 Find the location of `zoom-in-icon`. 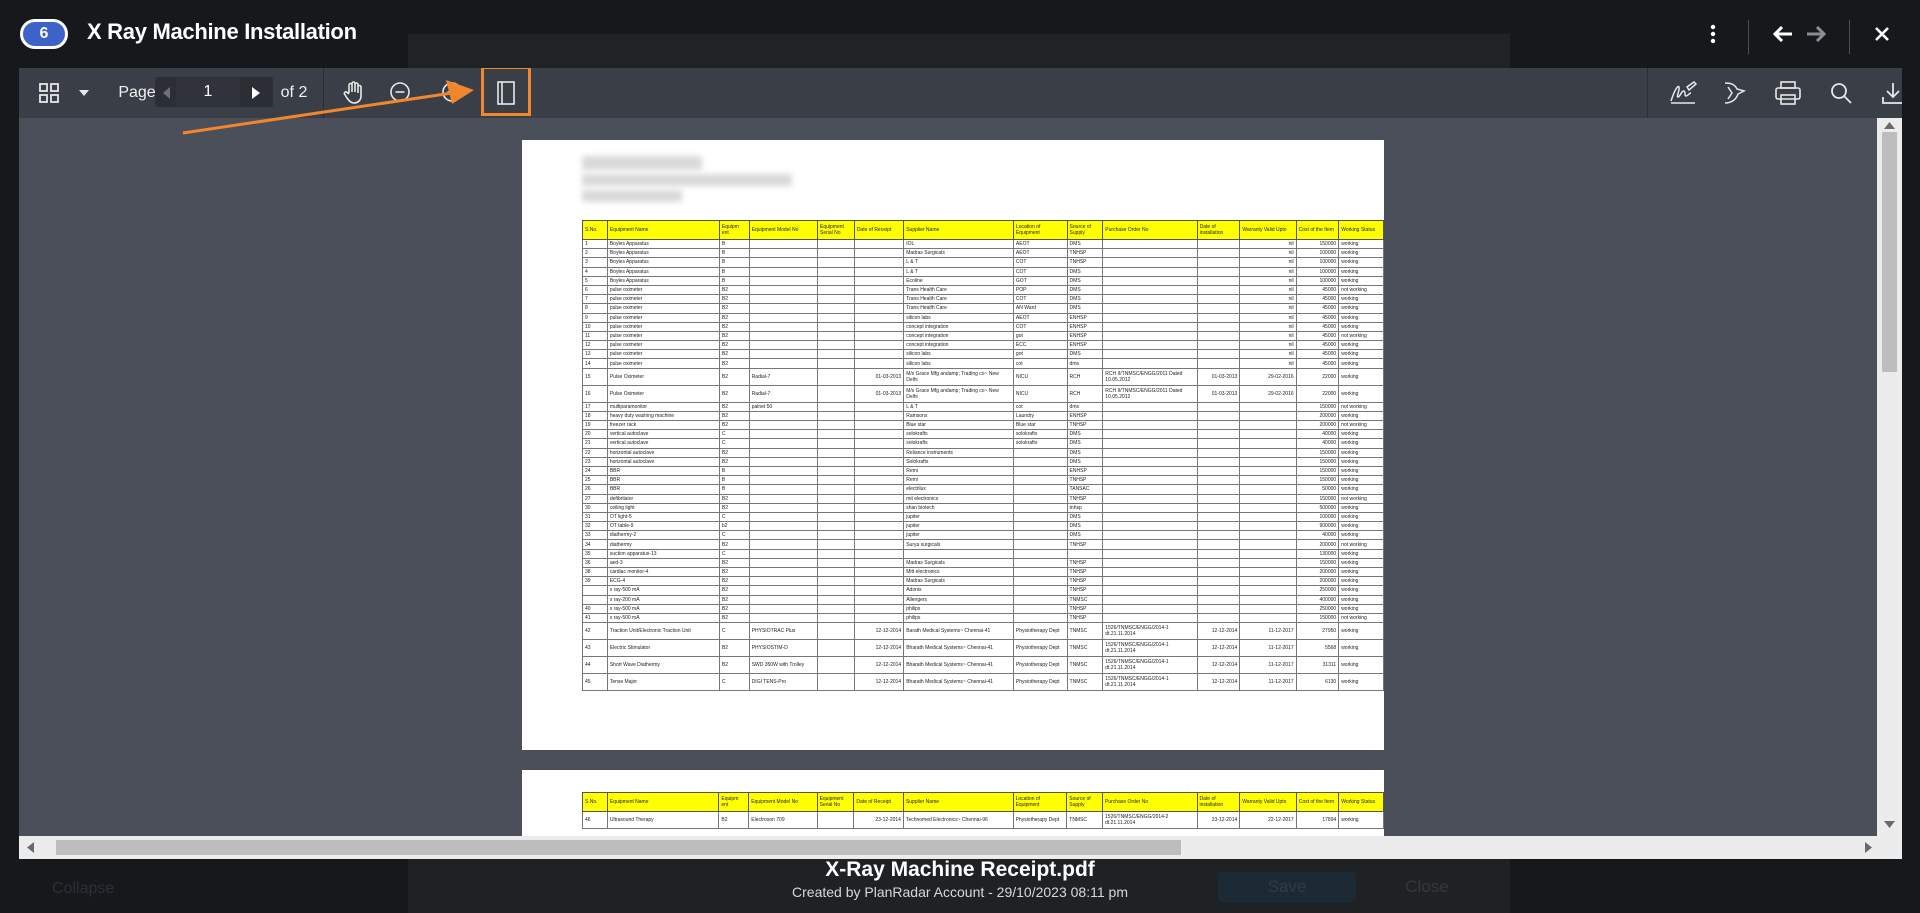

zoom-in-icon is located at coordinates (453, 93).